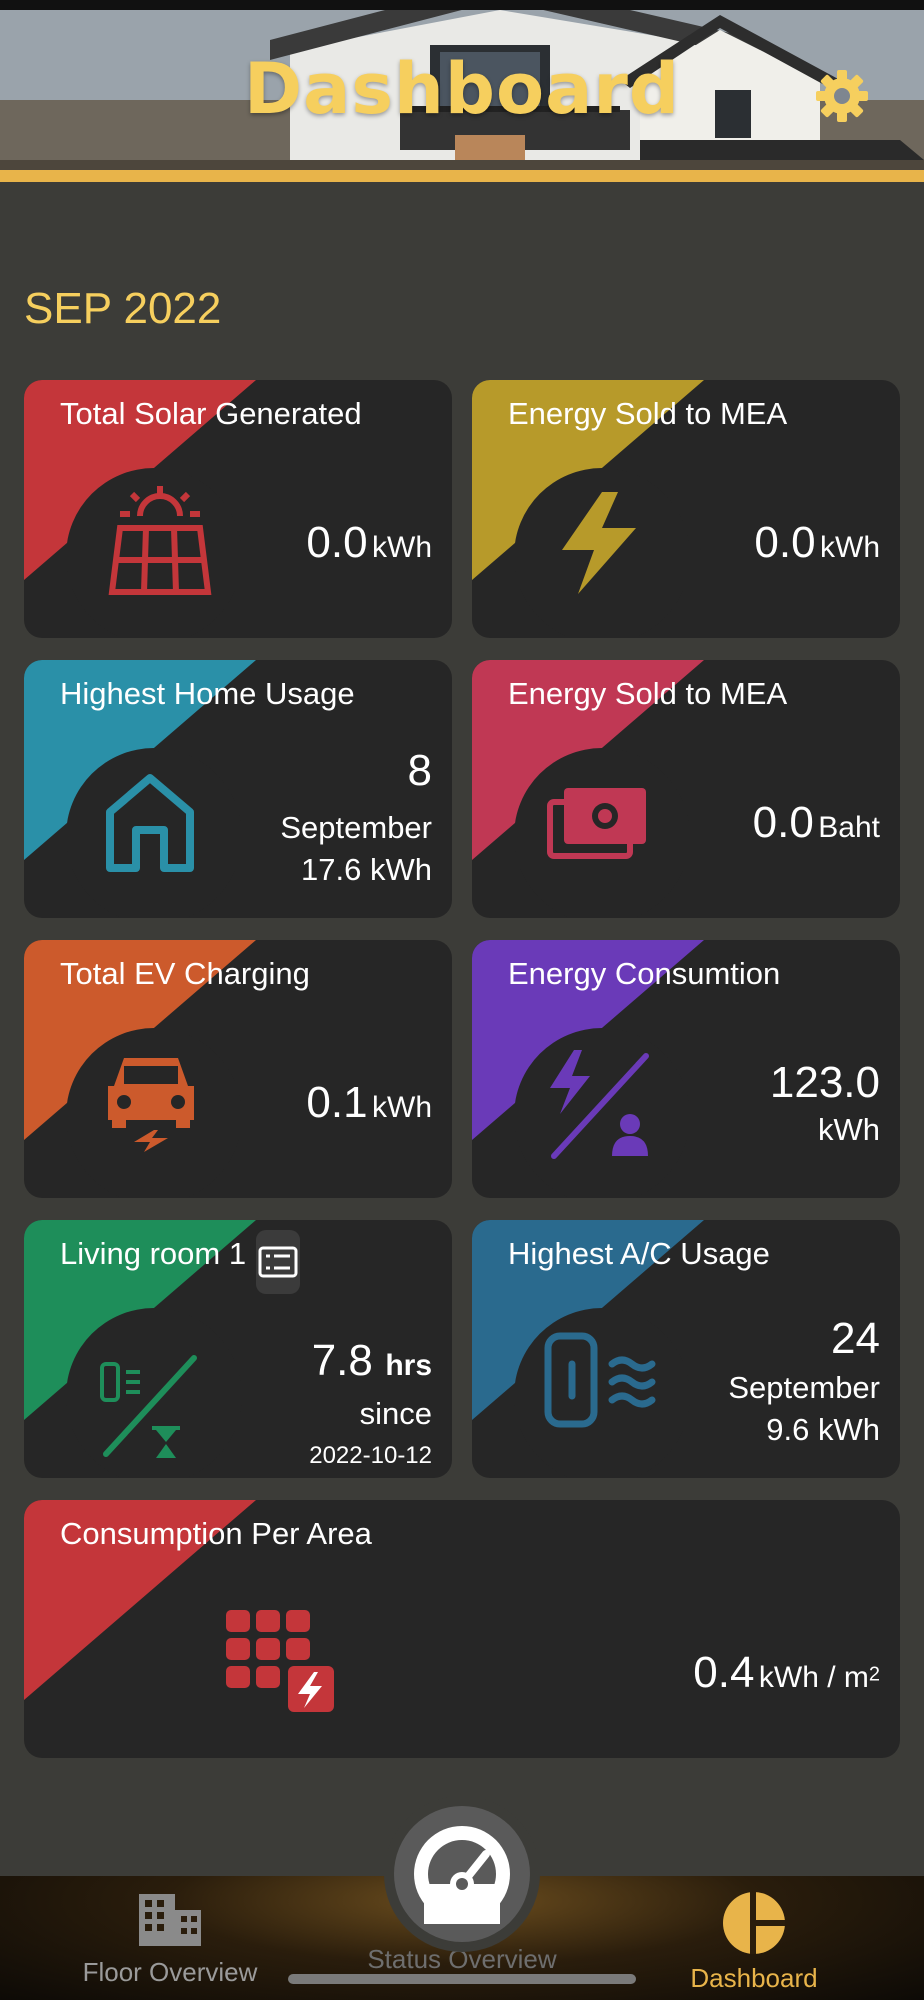 The height and width of the screenshot is (2000, 924). I want to click on value: 0.4, so click(724, 1672).